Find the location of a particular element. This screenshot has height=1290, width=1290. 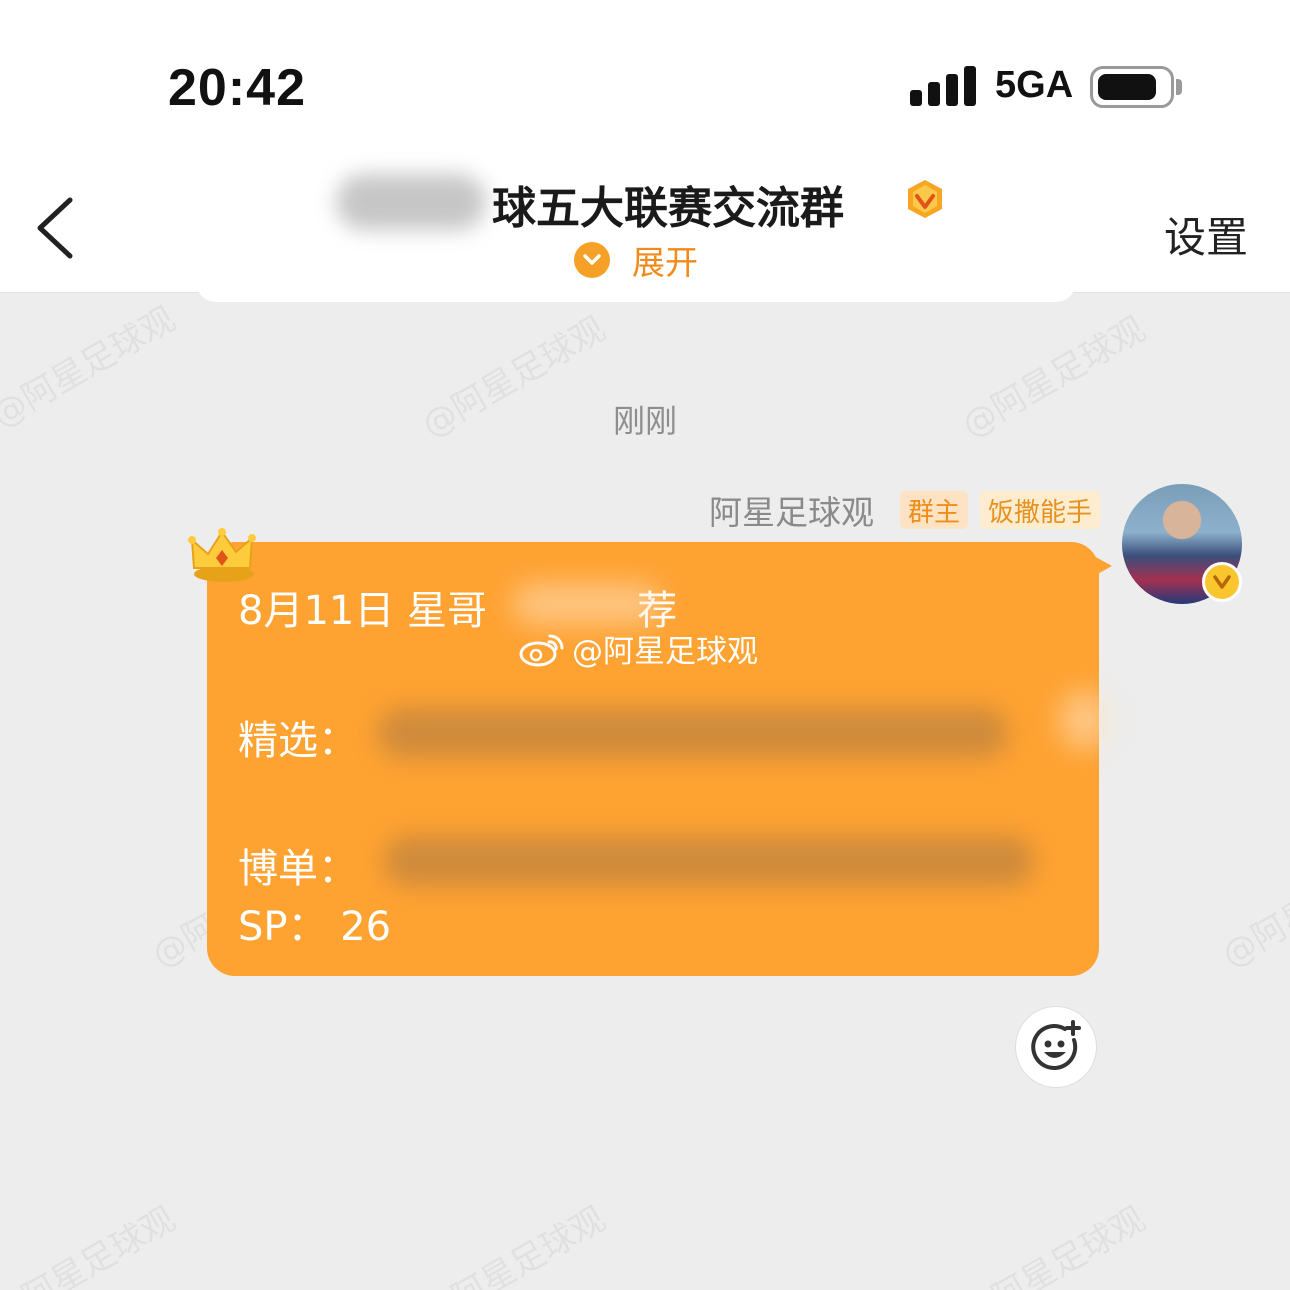

verified-badge-icon is located at coordinates (925, 199).